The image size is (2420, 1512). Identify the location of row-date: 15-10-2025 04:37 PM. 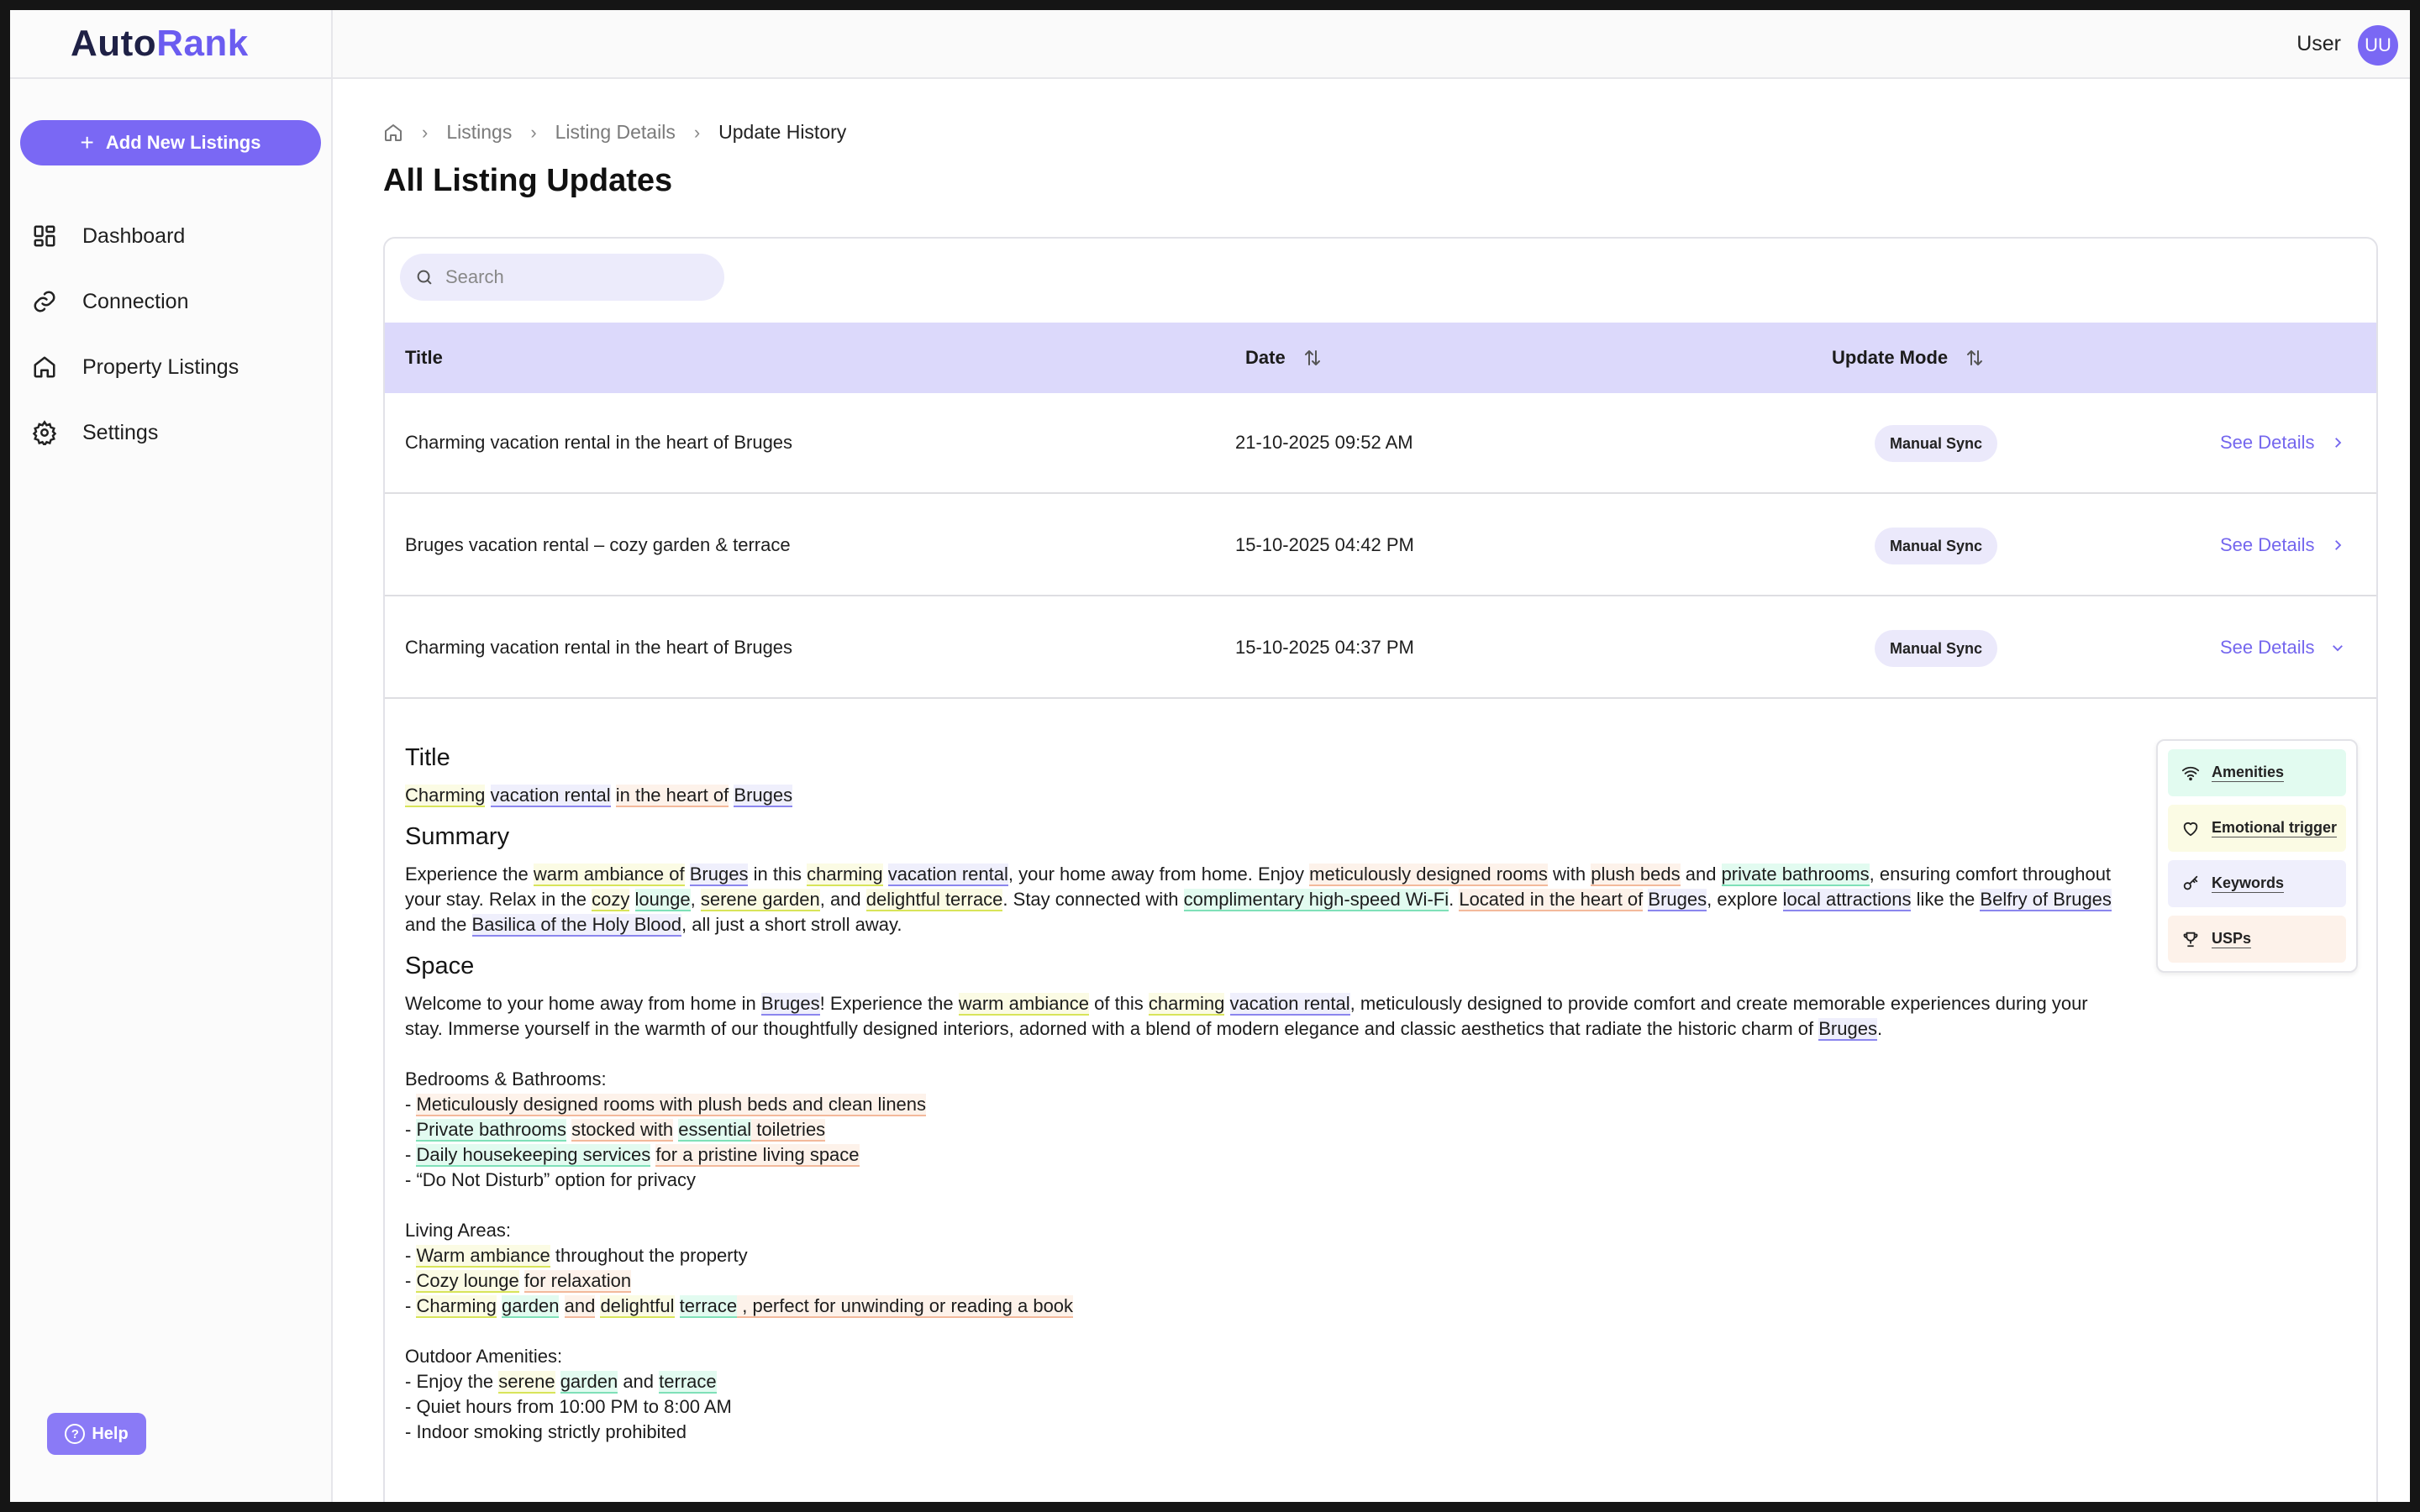
(1324, 647).